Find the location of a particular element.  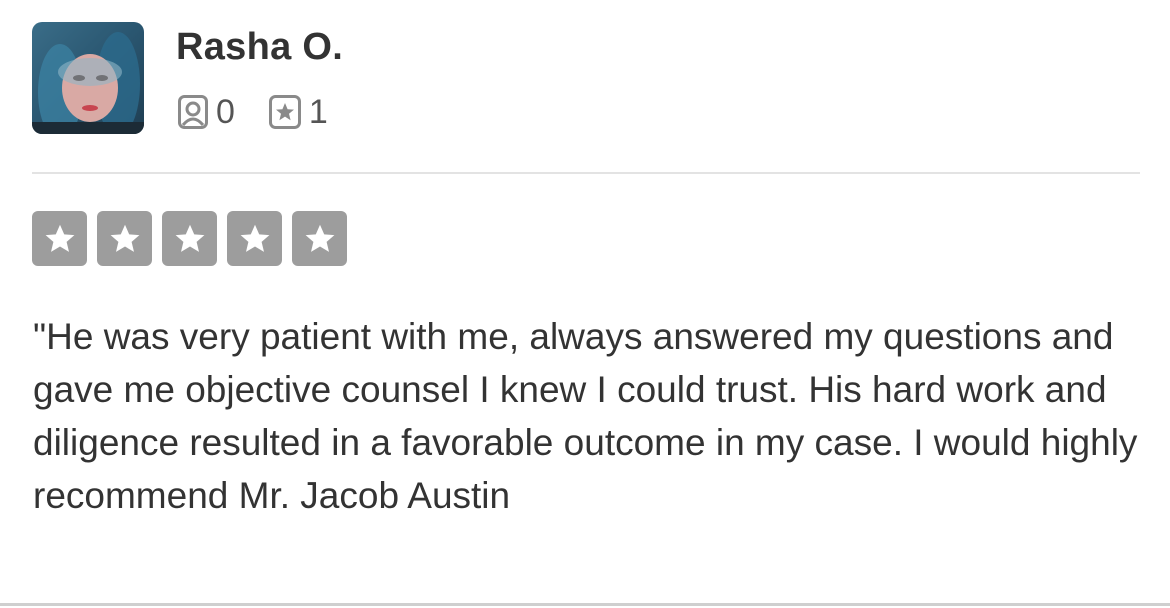

footer-divider is located at coordinates (585, 604).